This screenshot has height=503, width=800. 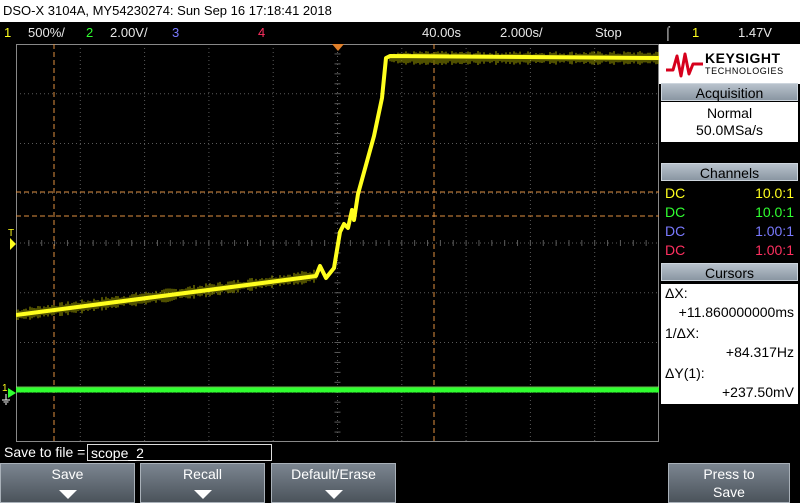 What do you see at coordinates (675, 231) in the screenshot?
I see `ch3-coupling: DC` at bounding box center [675, 231].